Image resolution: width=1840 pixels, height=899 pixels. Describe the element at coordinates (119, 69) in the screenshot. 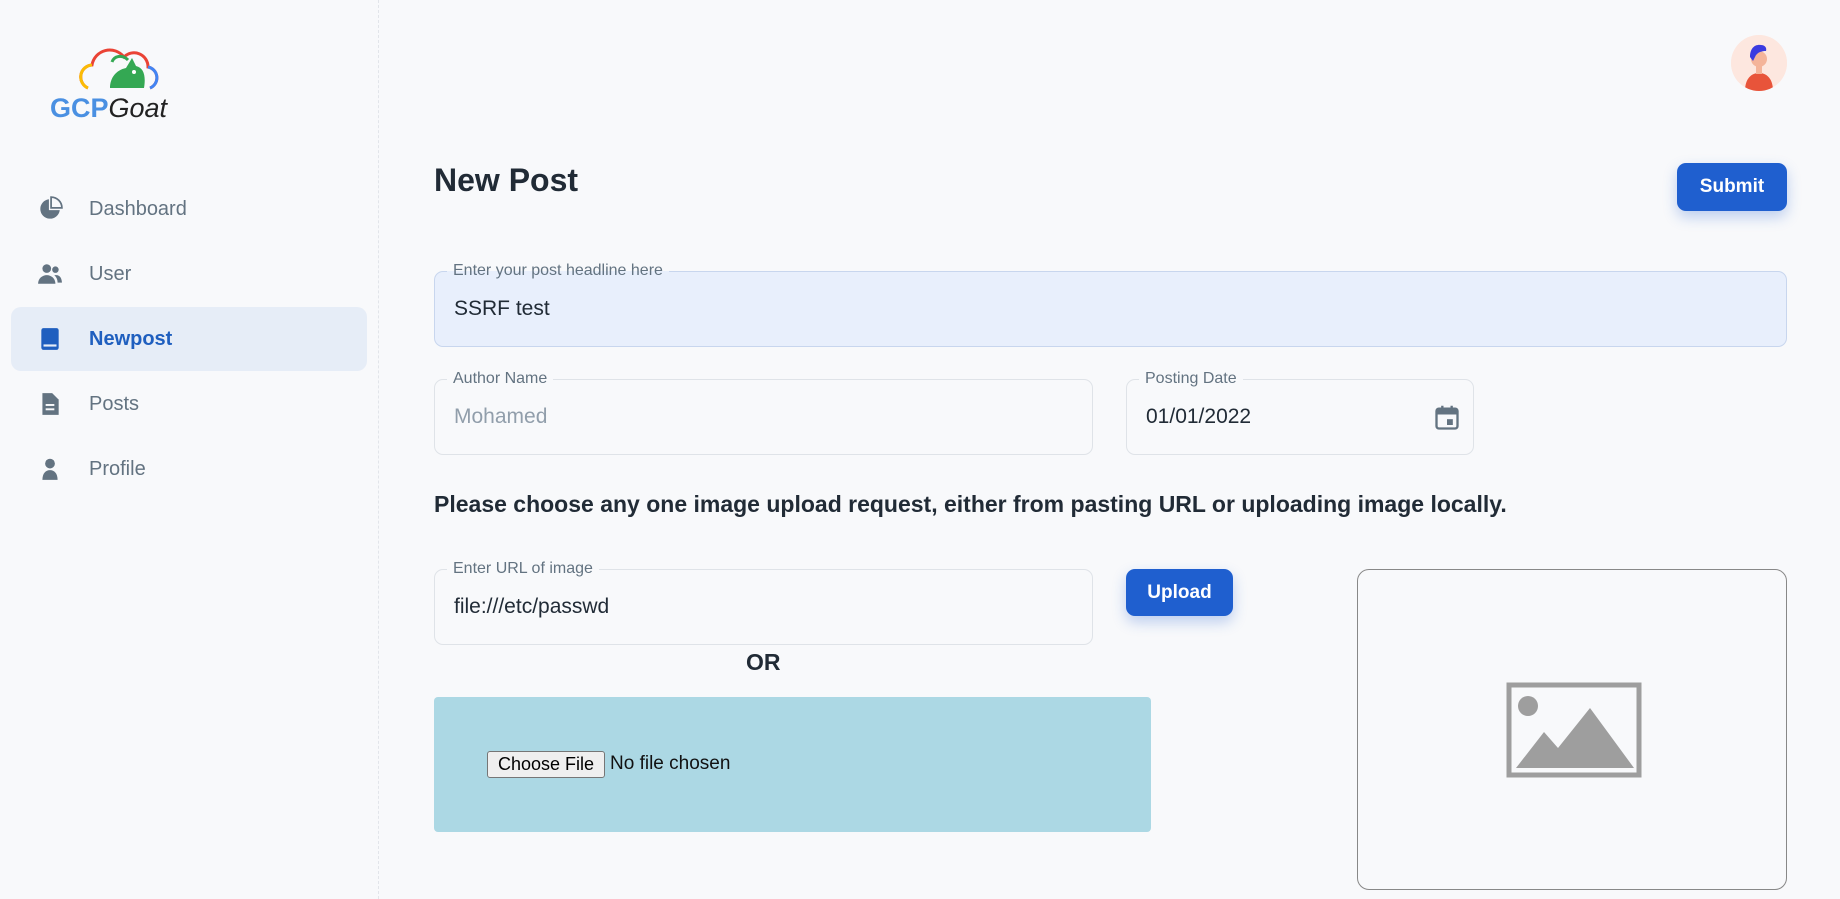

I see `cloud-goat-icon` at that location.